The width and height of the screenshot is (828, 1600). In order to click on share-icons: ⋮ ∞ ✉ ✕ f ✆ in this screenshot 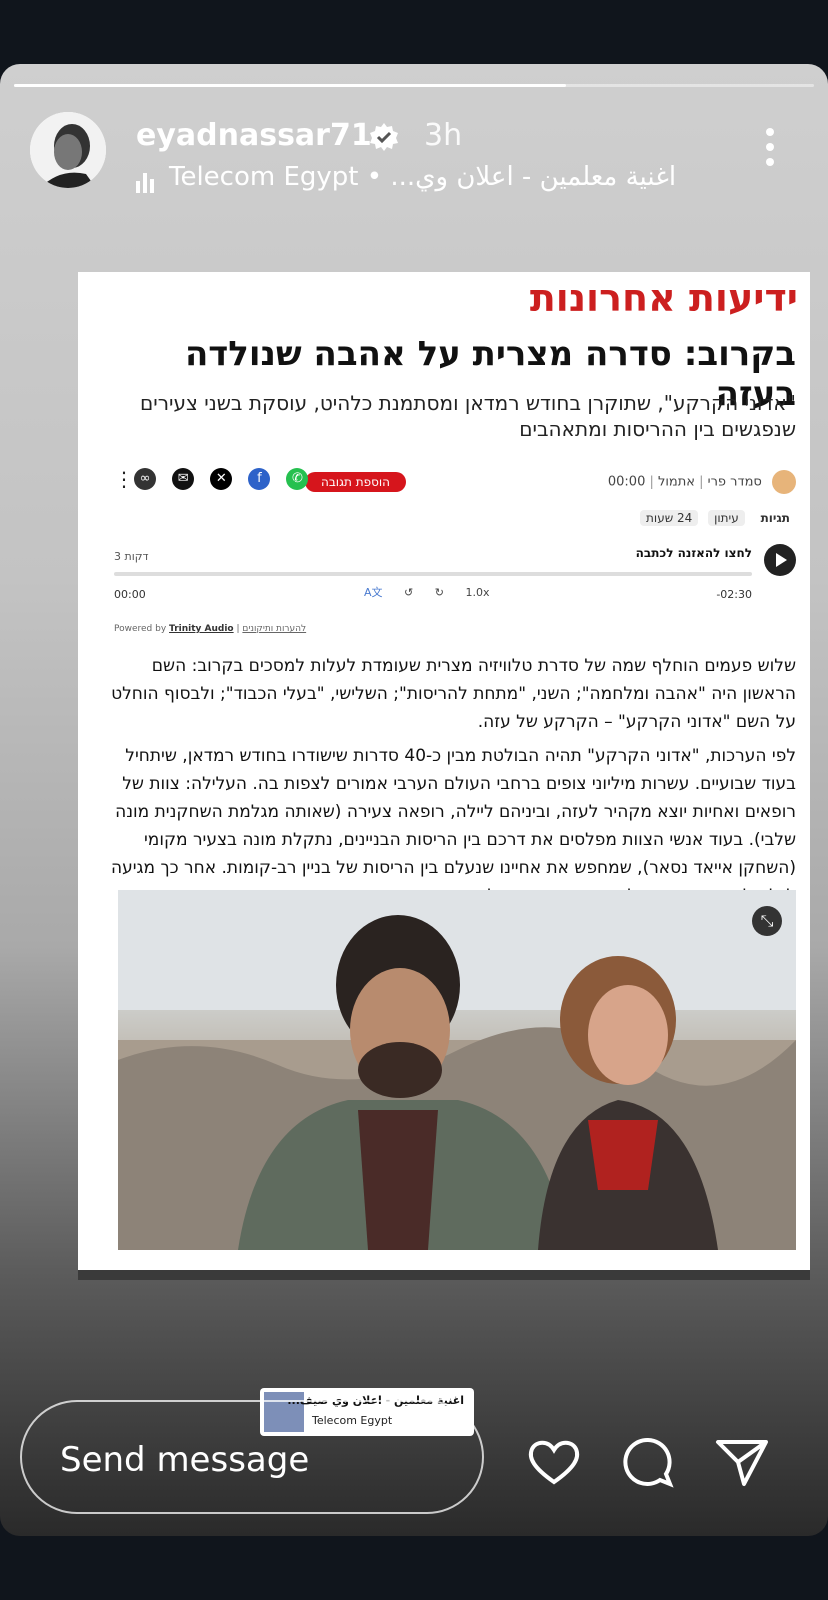, I will do `click(216, 479)`.